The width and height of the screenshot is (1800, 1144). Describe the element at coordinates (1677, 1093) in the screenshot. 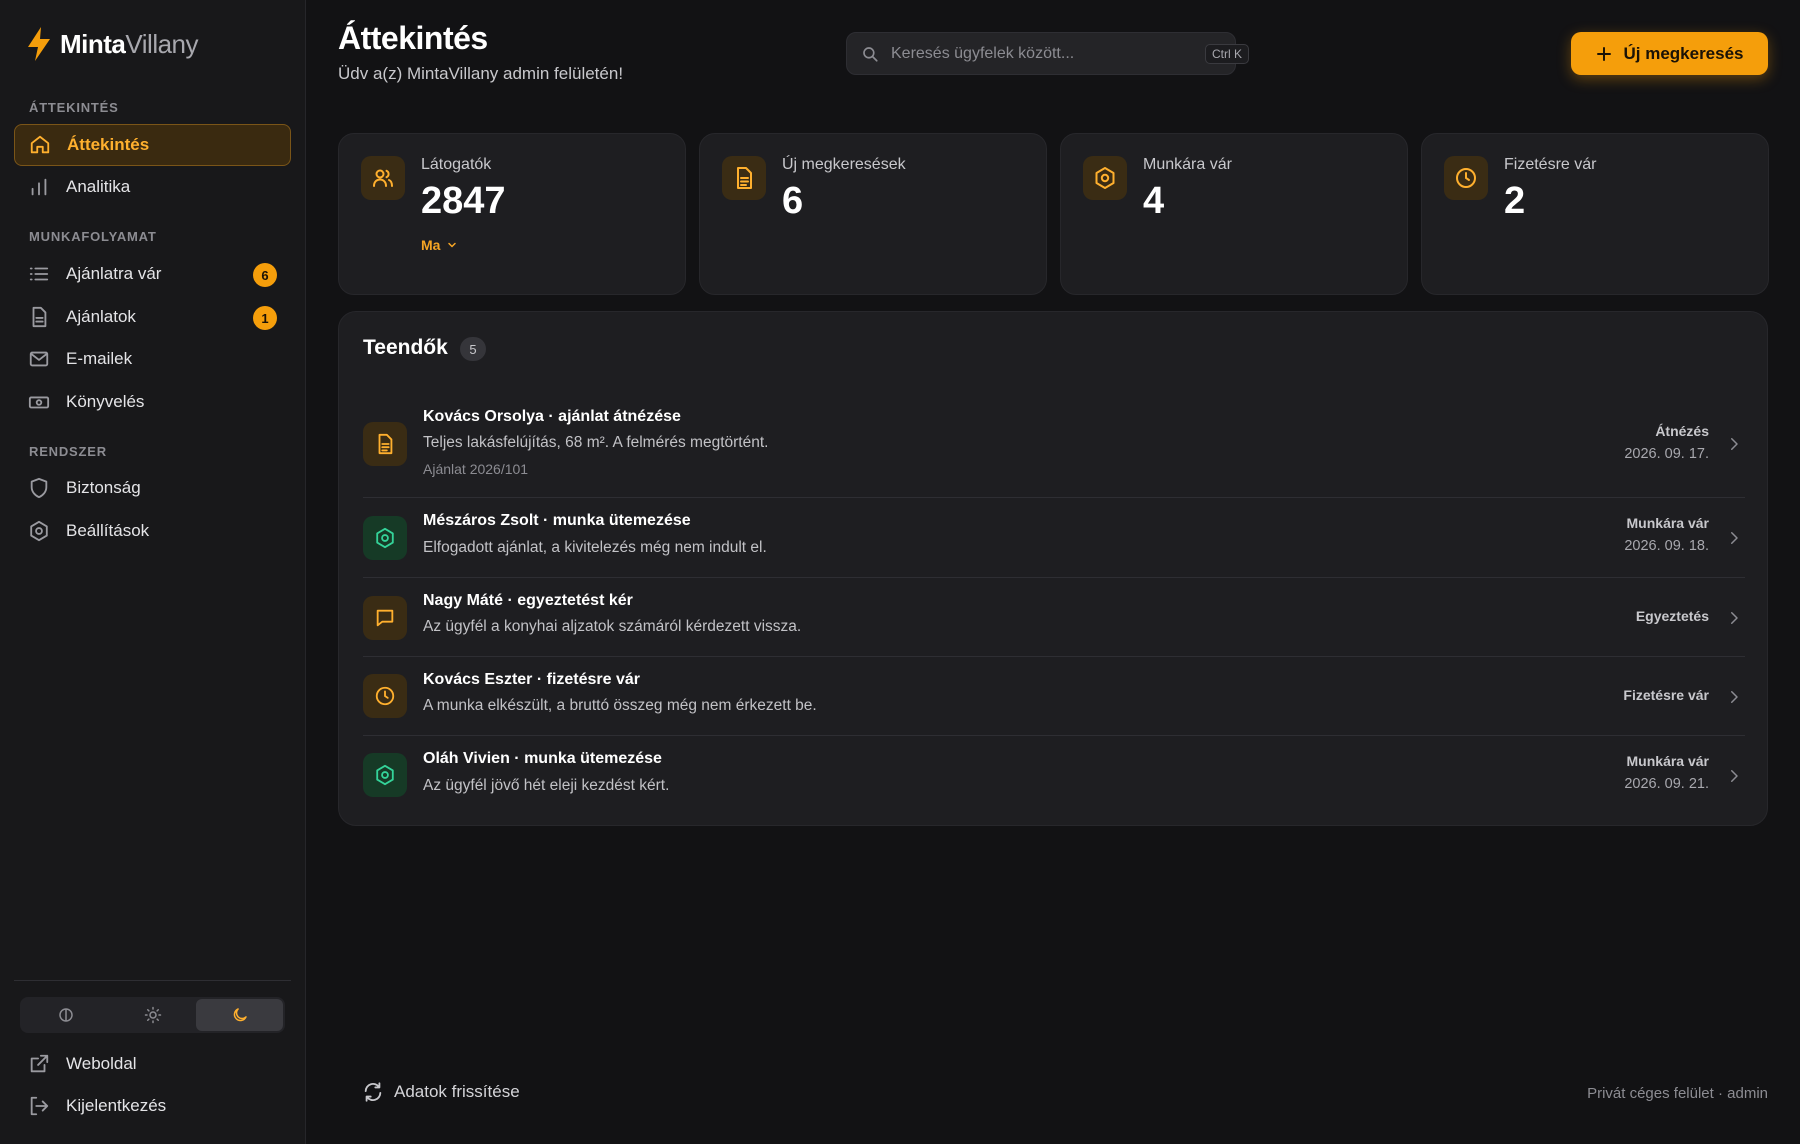

I see `footer-note: Privát céges felület · admin` at that location.